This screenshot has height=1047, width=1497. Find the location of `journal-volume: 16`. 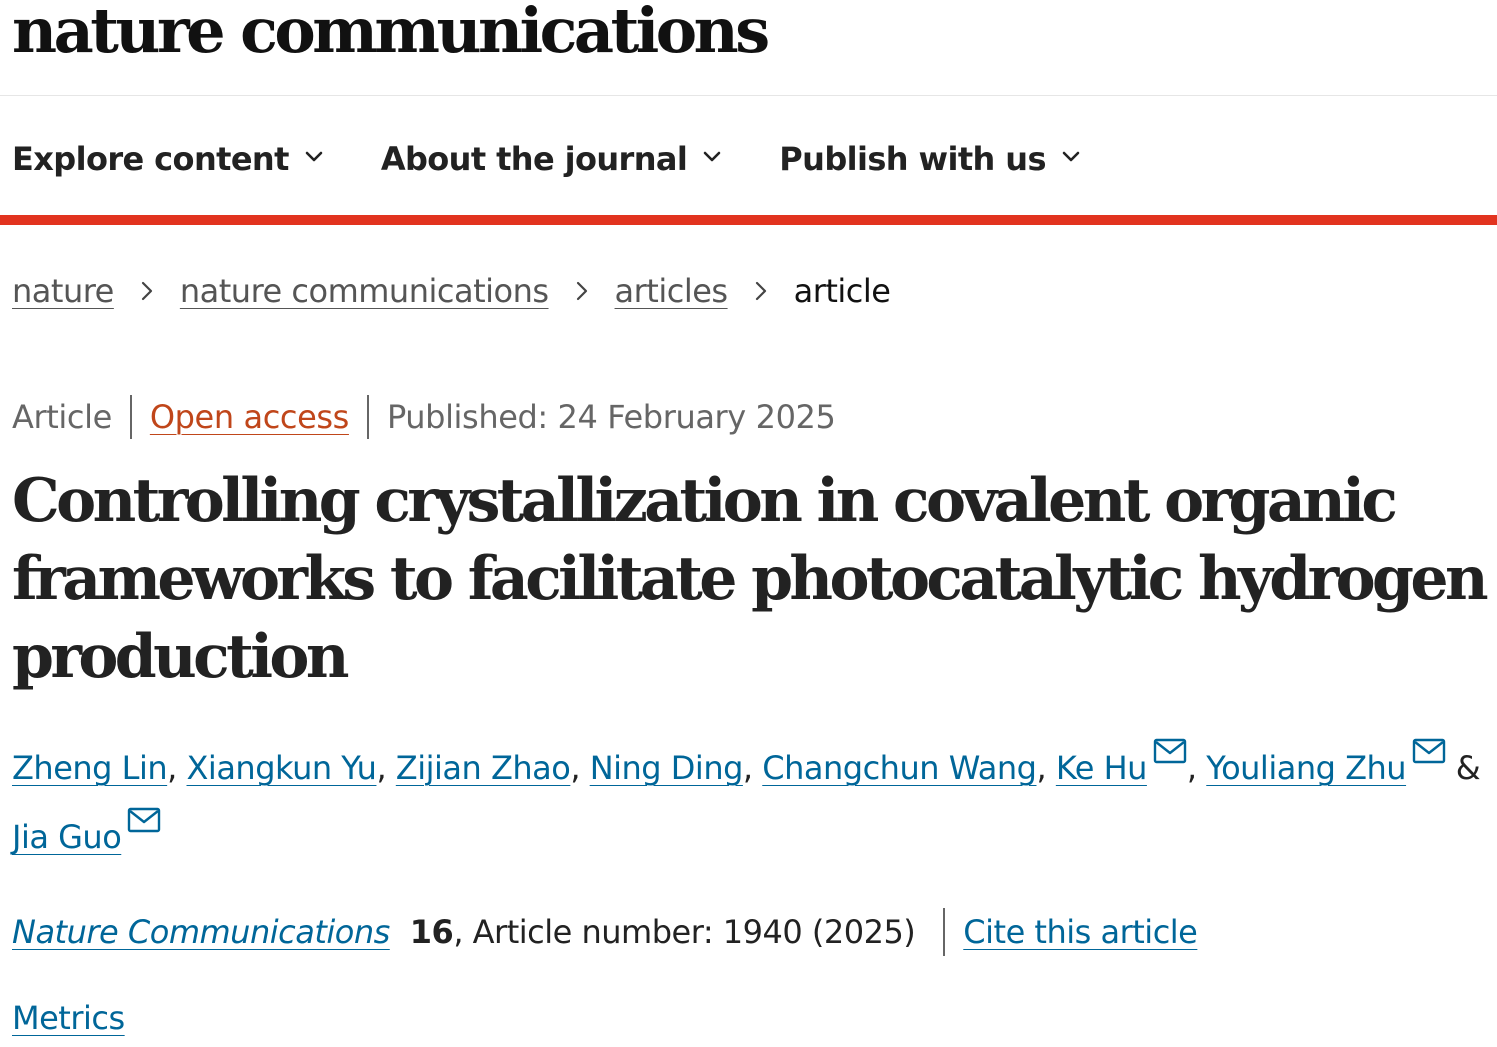

journal-volume: 16 is located at coordinates (431, 932).